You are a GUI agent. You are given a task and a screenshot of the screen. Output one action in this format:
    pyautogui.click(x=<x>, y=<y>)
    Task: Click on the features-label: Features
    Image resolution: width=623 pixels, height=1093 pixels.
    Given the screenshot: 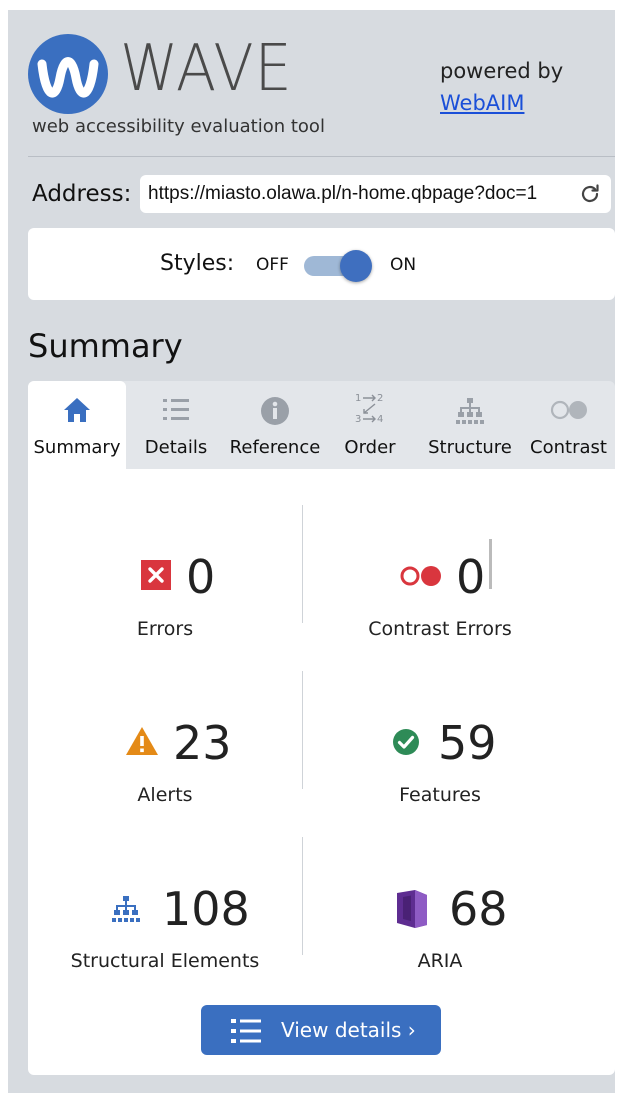 What is the action you would take?
    pyautogui.click(x=440, y=795)
    